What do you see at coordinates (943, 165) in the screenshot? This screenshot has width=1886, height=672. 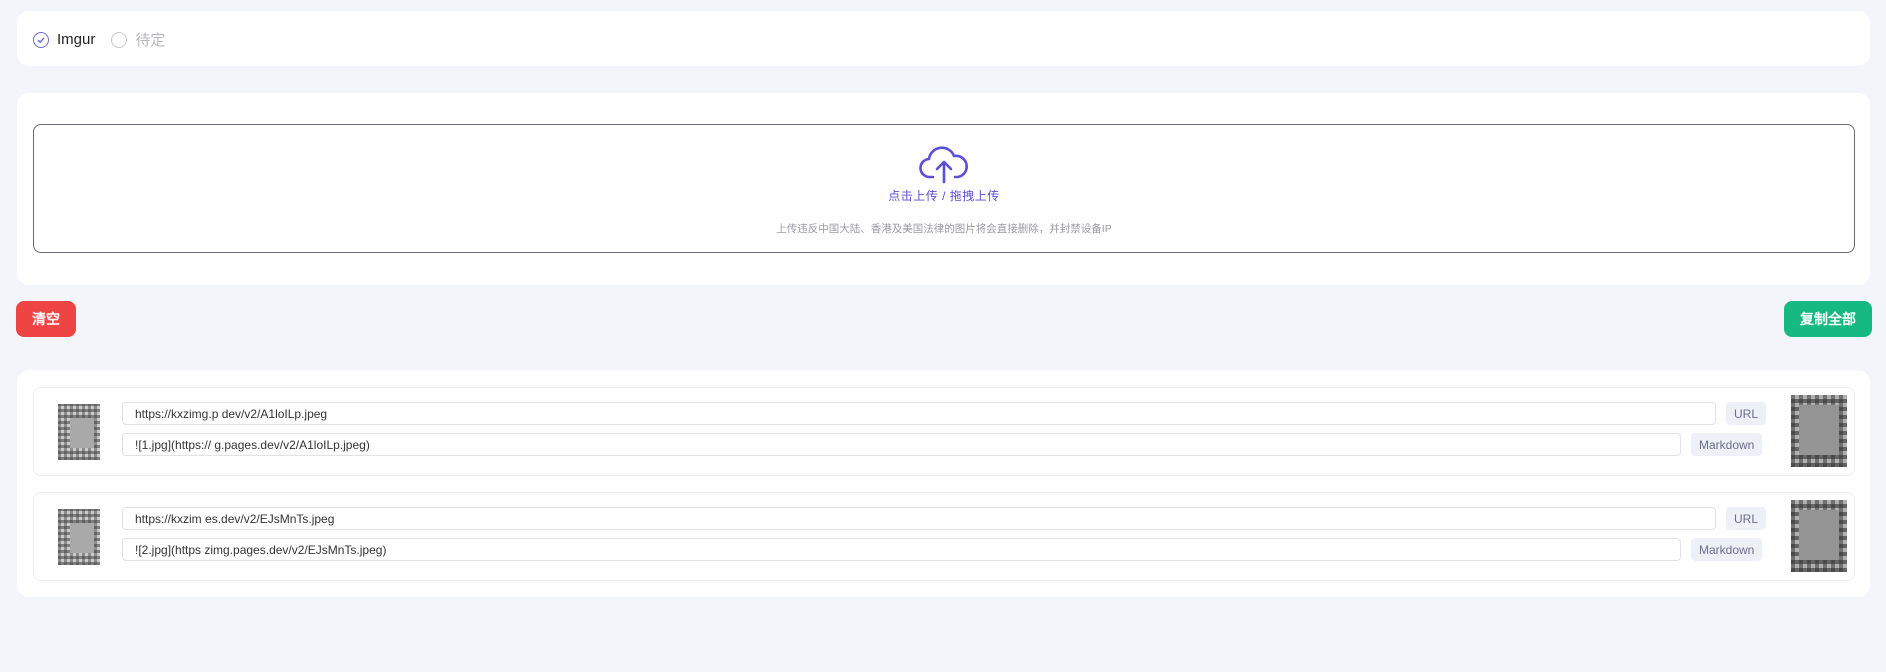 I see `cloud-upload-icon` at bounding box center [943, 165].